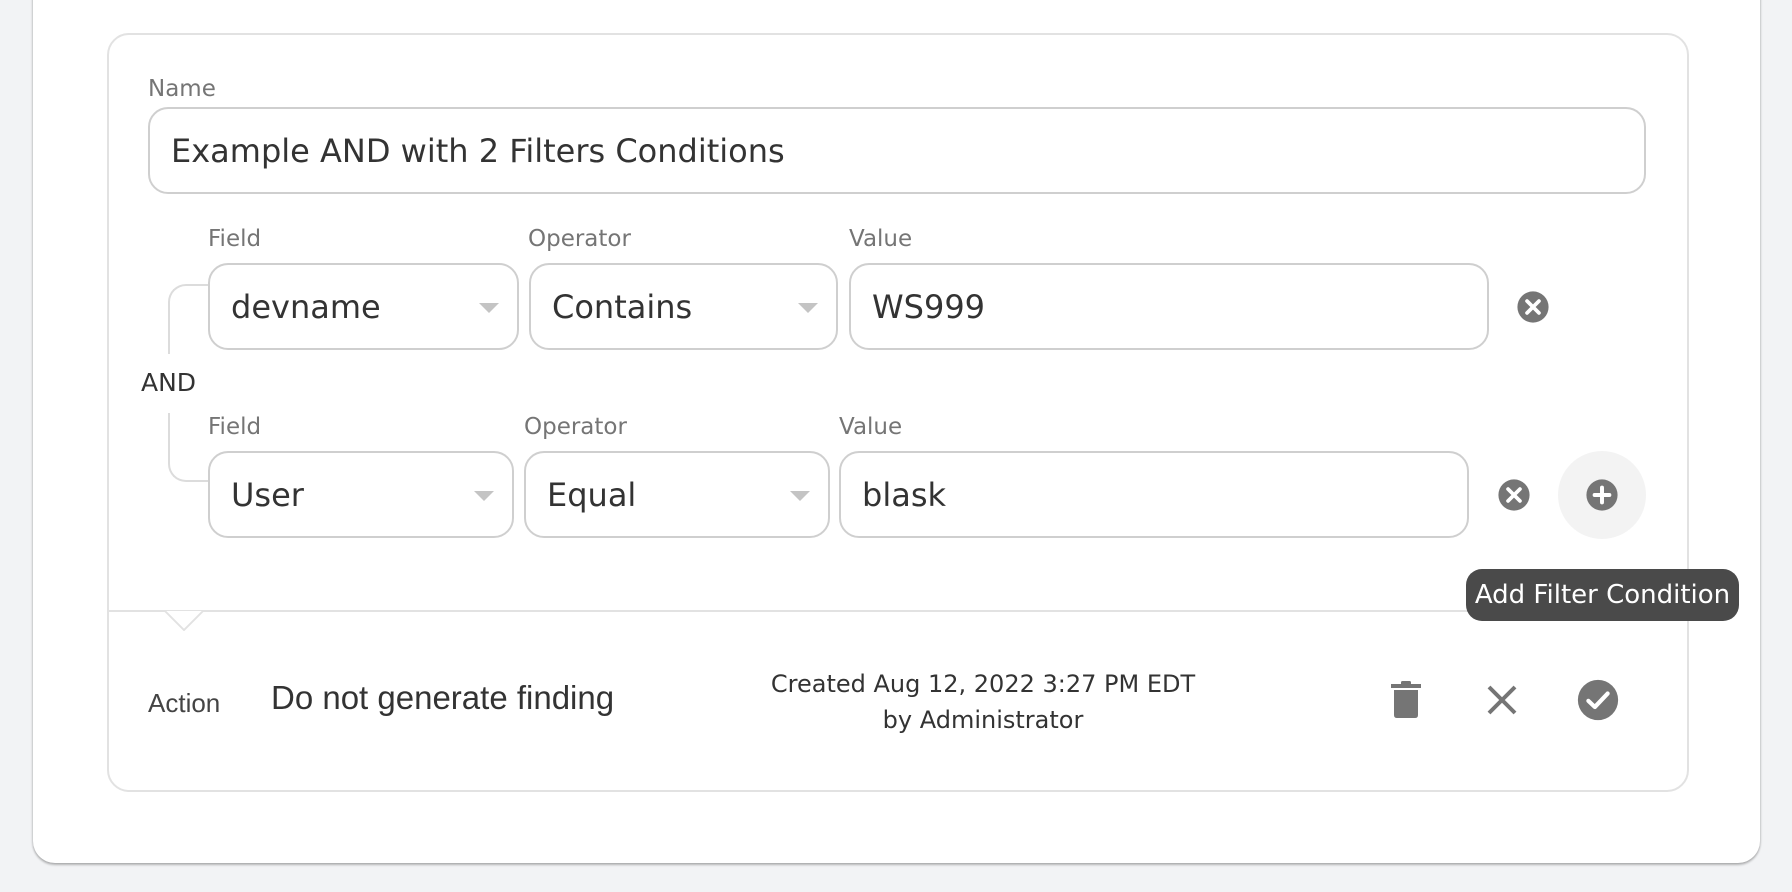 The image size is (1792, 892). I want to click on close-icon, so click(1502, 700).